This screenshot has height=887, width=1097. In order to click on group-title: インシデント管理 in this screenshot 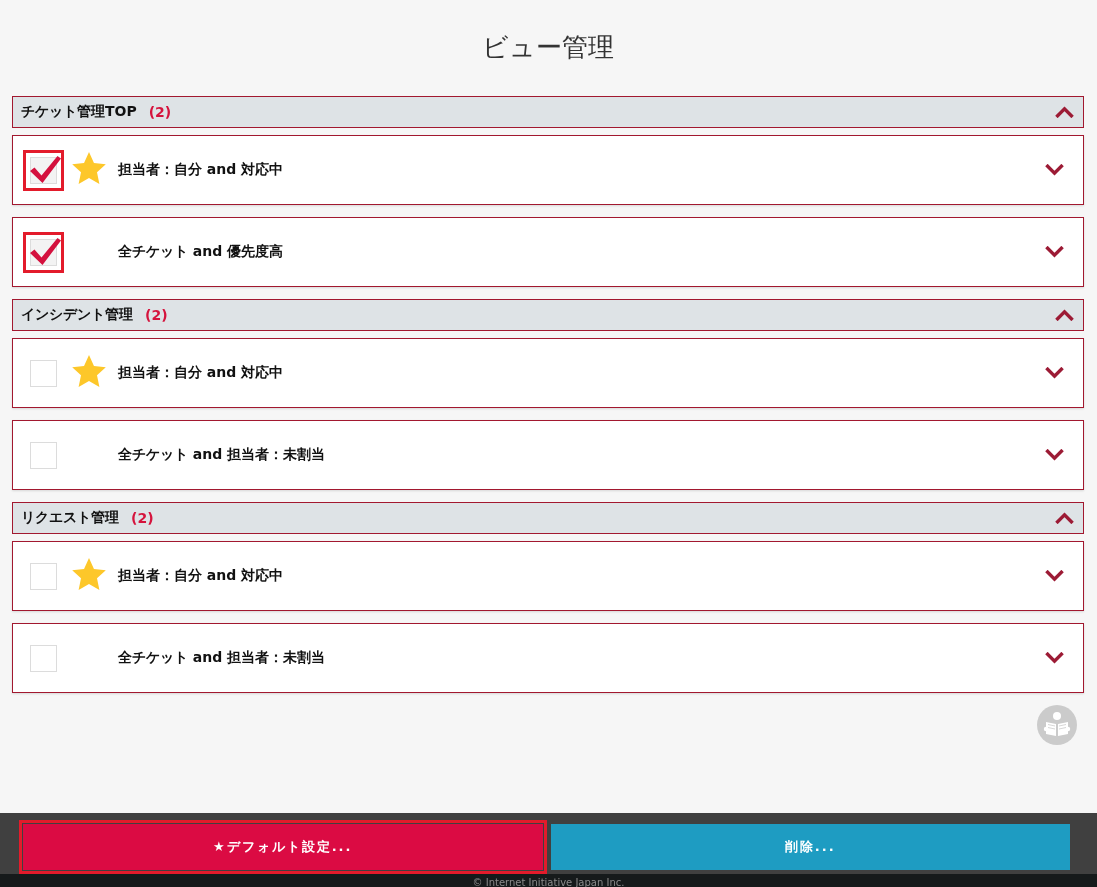, I will do `click(77, 315)`.